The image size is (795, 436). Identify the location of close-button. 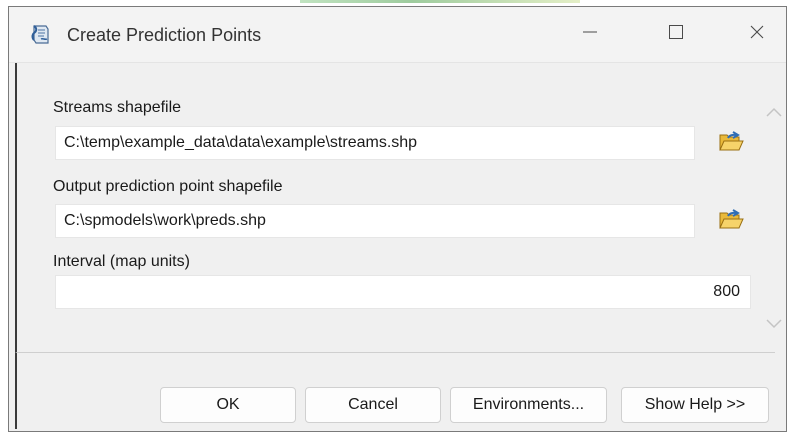
(757, 34).